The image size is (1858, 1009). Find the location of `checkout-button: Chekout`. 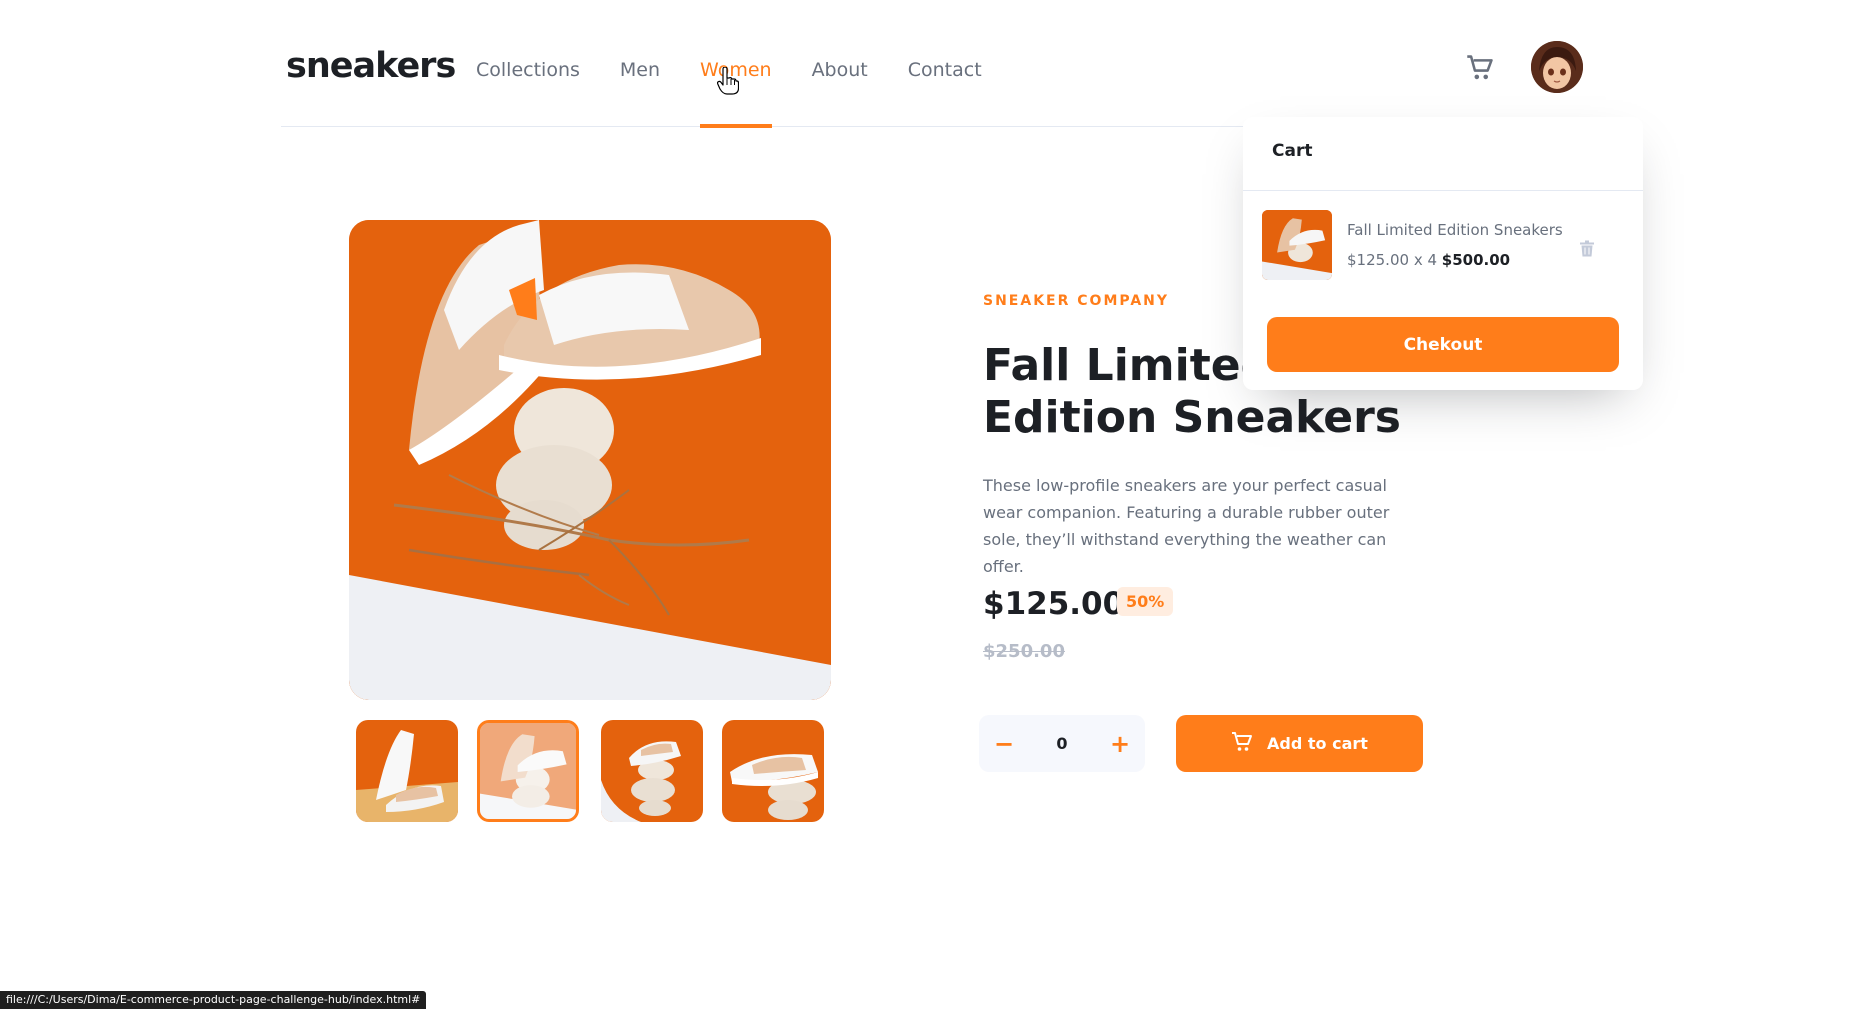

checkout-button: Chekout is located at coordinates (1443, 344).